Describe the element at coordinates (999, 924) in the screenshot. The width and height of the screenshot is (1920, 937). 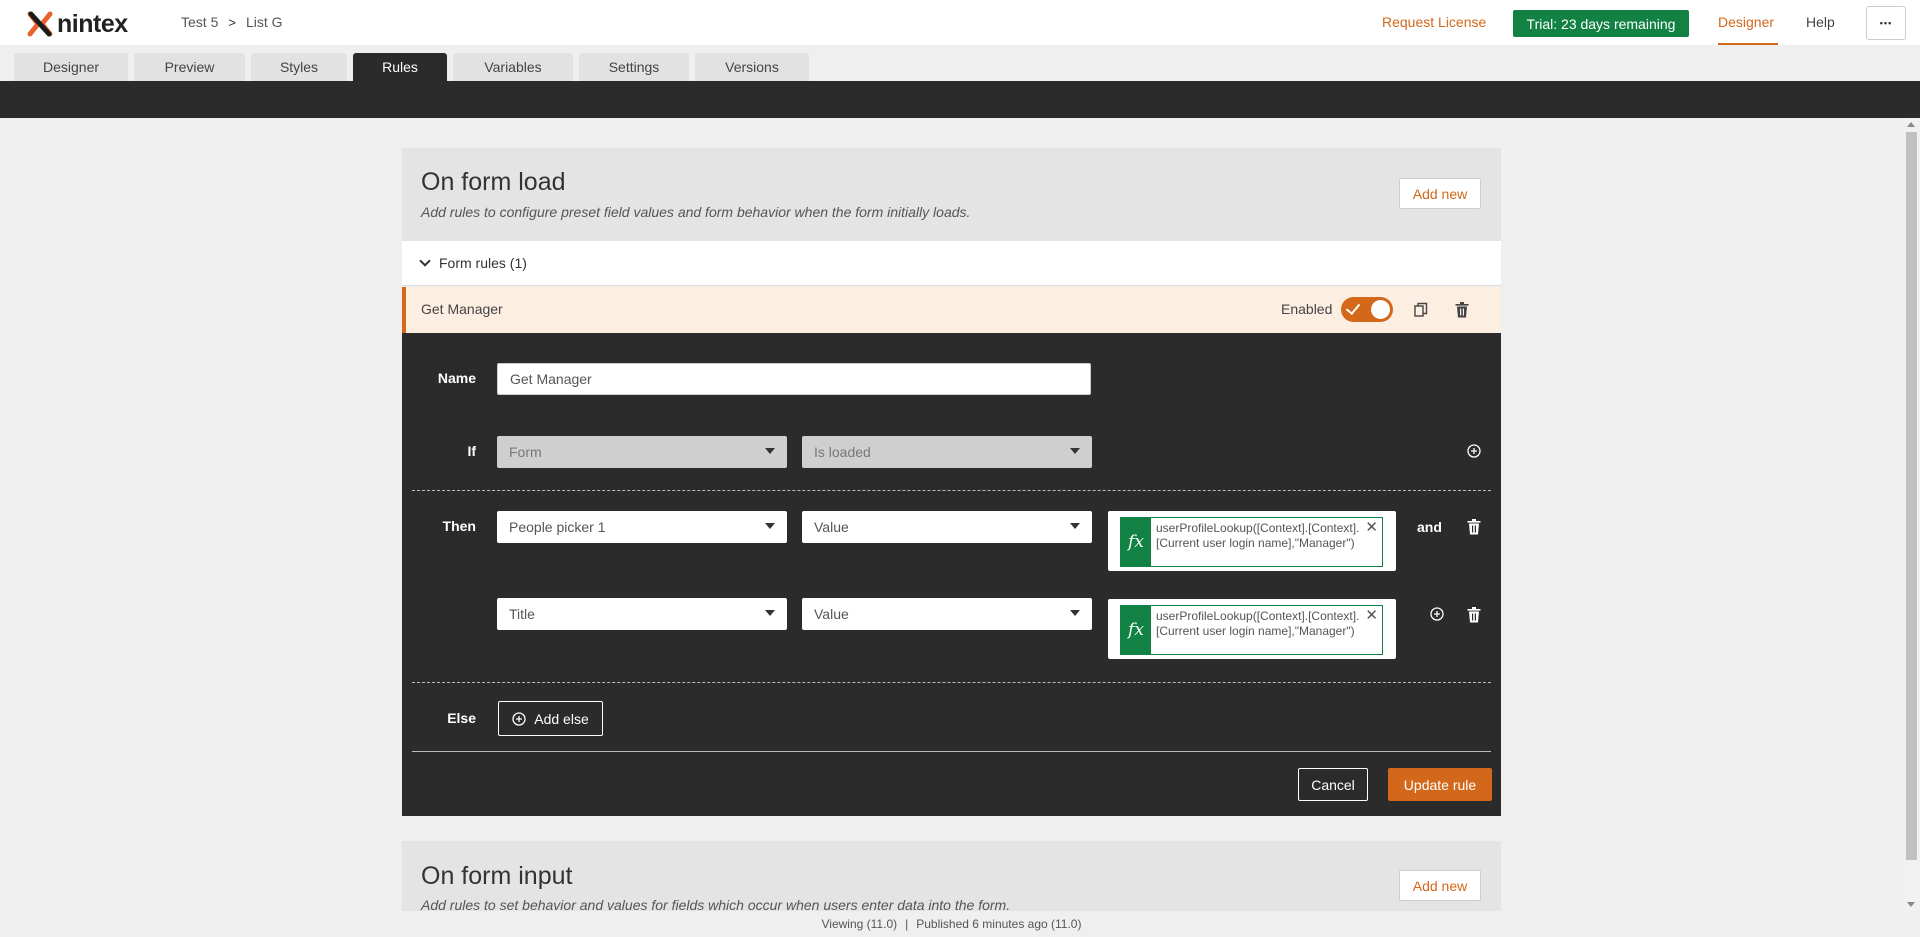
I see `published-status: Published 6 minutes ago (11.0)` at that location.